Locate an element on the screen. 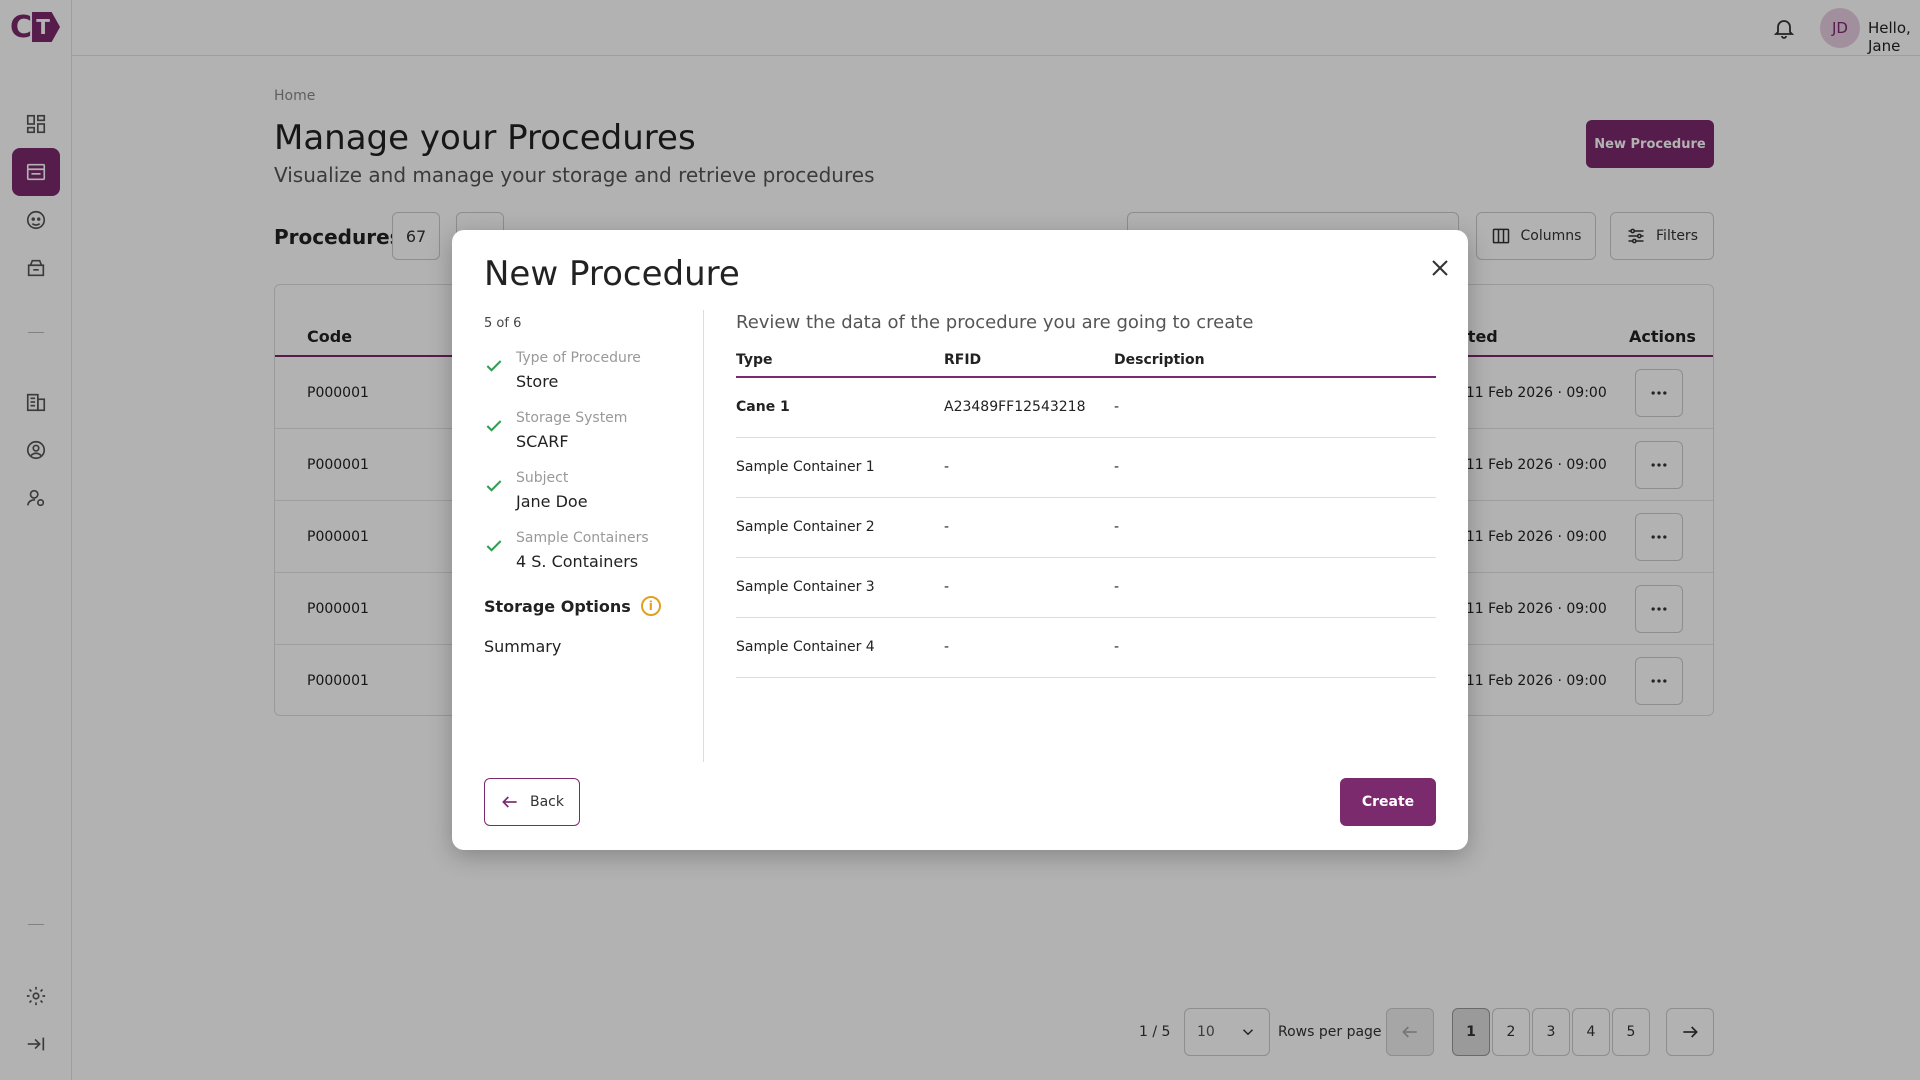 This screenshot has height=1080, width=1920. back-label: Back is located at coordinates (547, 802).